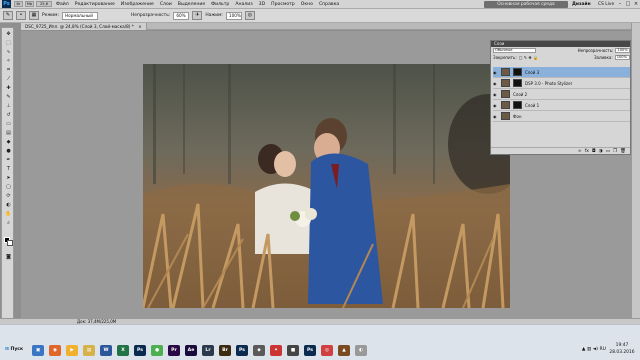  I want to click on taskbar-lightroom-icon: Lr, so click(208, 350).